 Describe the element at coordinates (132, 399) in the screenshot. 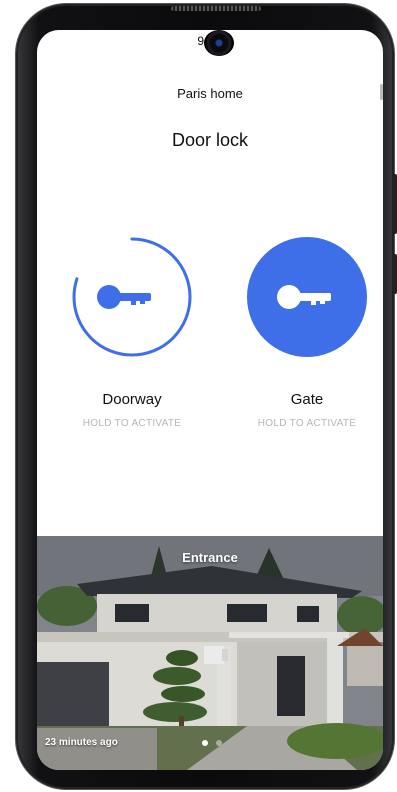

I see `doorway-lock-name: Doorway` at that location.